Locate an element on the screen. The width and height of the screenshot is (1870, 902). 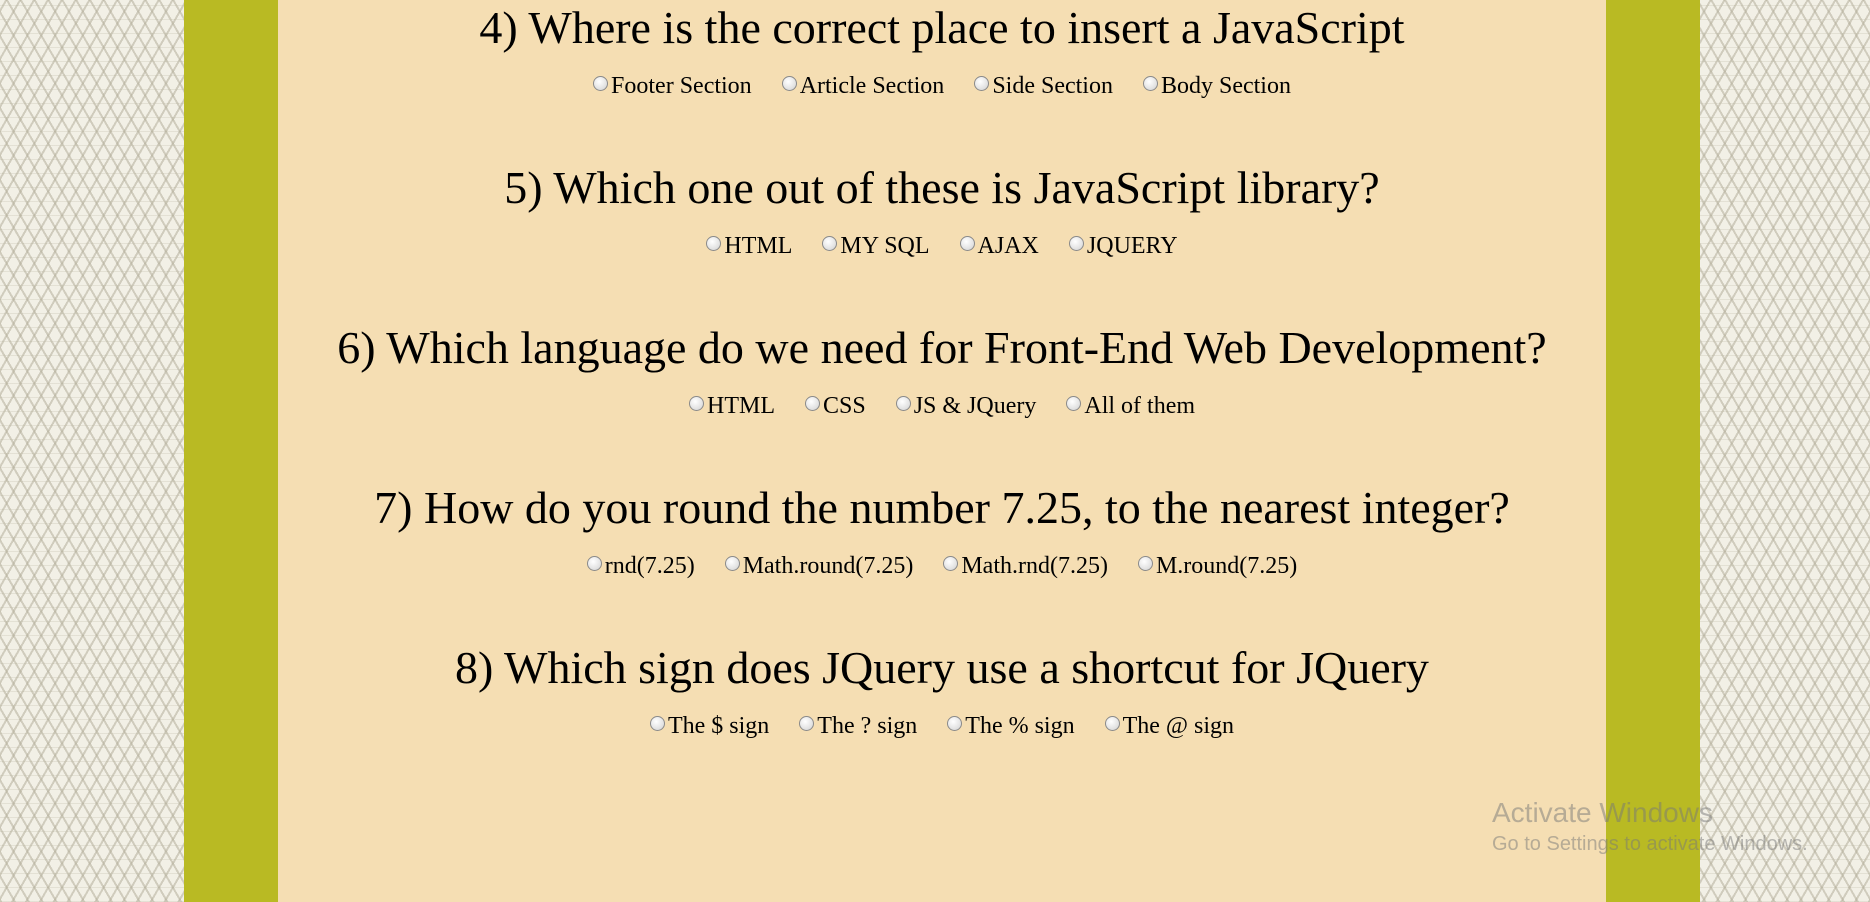
answer-options: HTML CSS JS & JQuery All of them is located at coordinates (942, 406).